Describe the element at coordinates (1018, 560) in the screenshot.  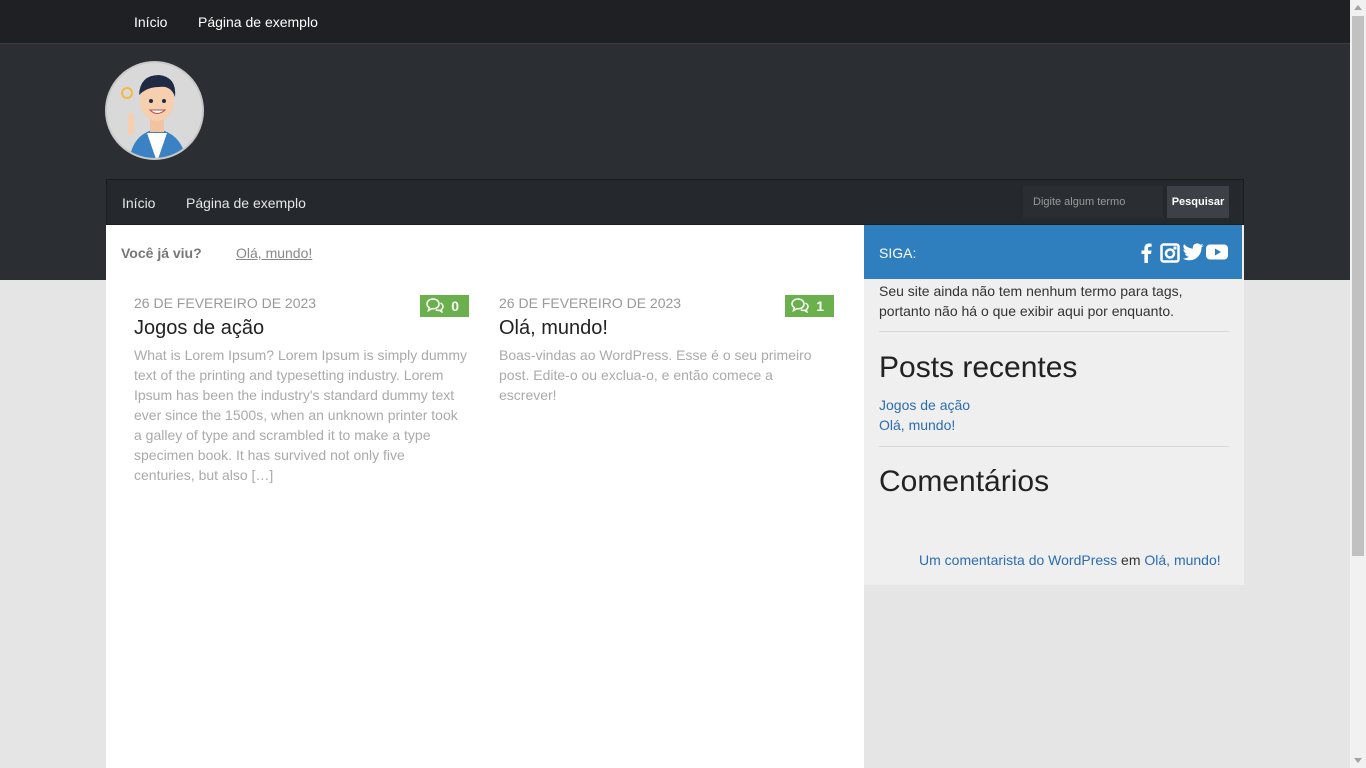
I see `comment-author-link: Um comentarista do WordPress` at that location.